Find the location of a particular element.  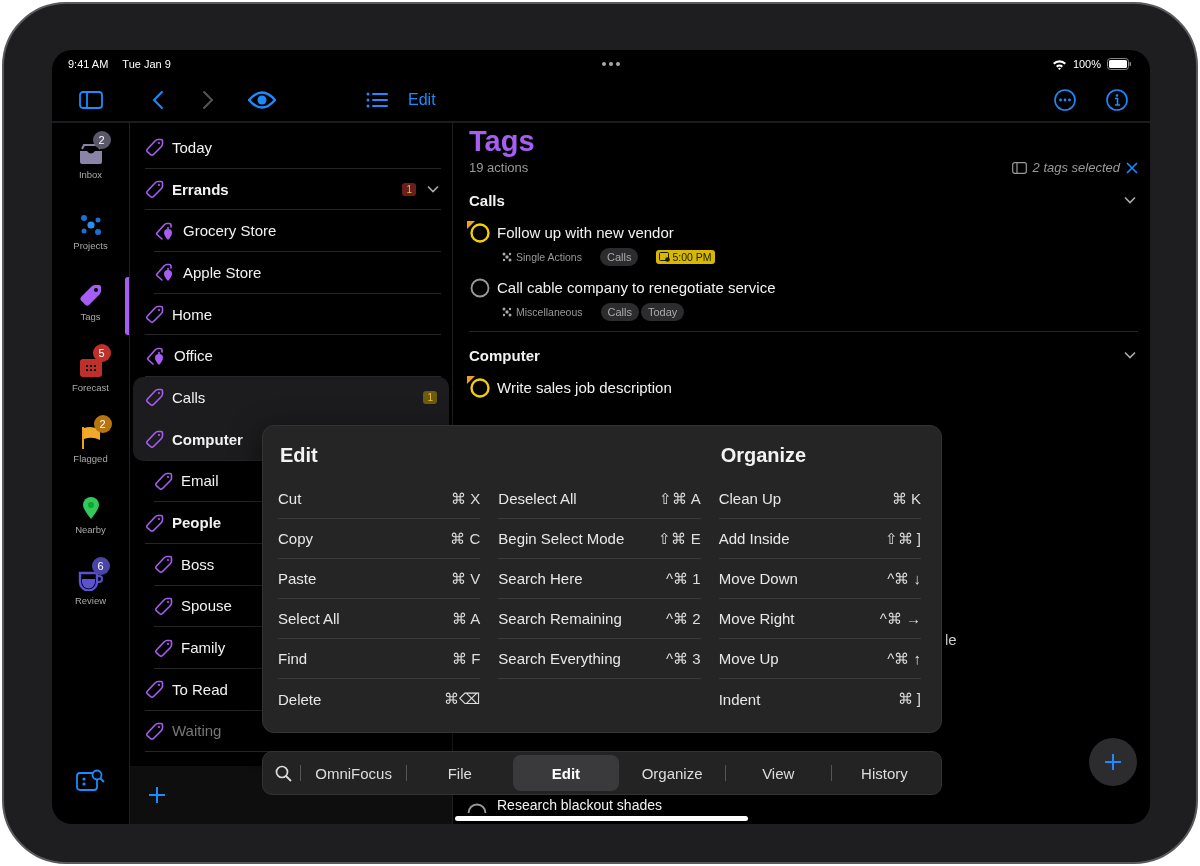

action-count: 19 actions is located at coordinates (499, 167).